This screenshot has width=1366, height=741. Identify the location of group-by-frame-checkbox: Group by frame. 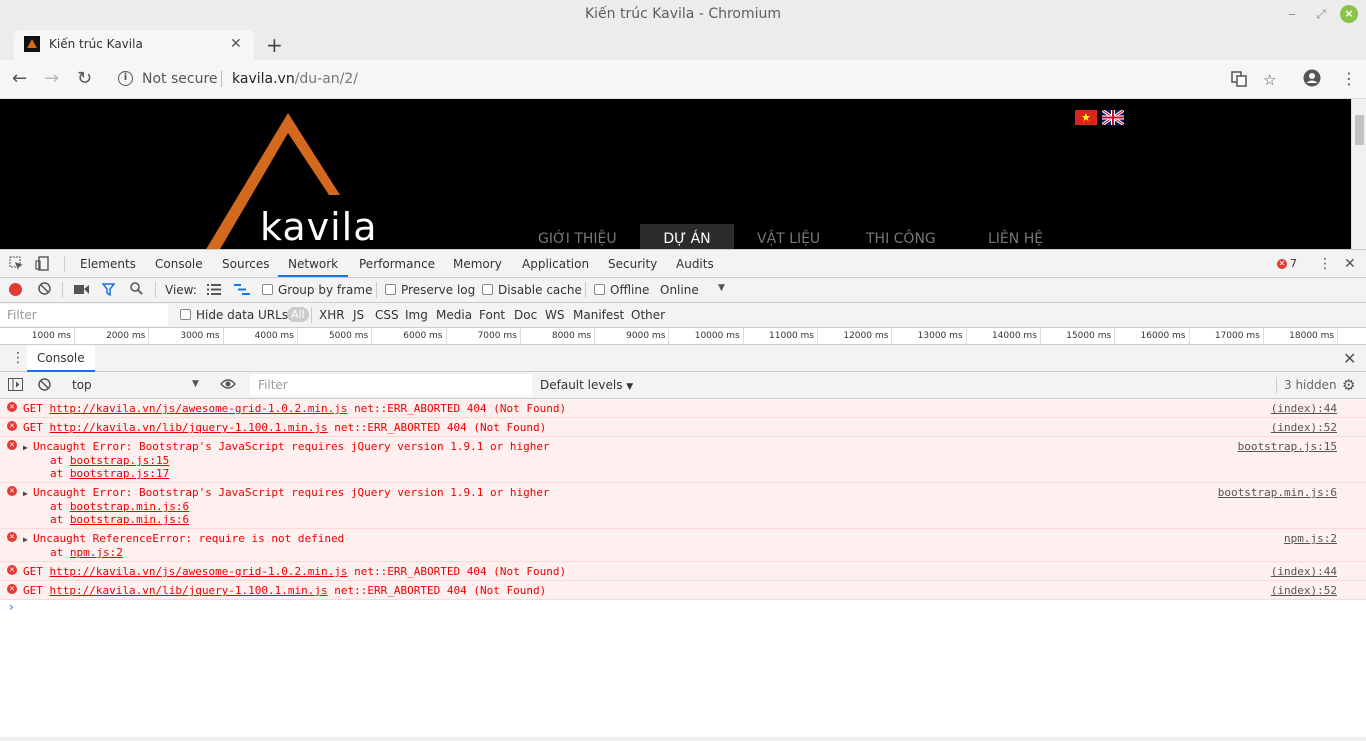
(317, 290).